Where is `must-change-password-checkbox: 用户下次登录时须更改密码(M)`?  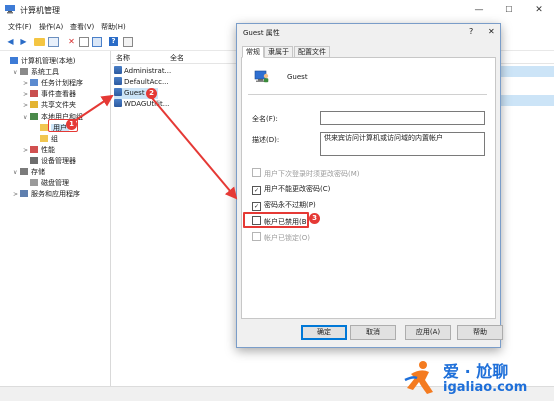 must-change-password-checkbox: 用户下次登录时须更改密码(M) is located at coordinates (306, 173).